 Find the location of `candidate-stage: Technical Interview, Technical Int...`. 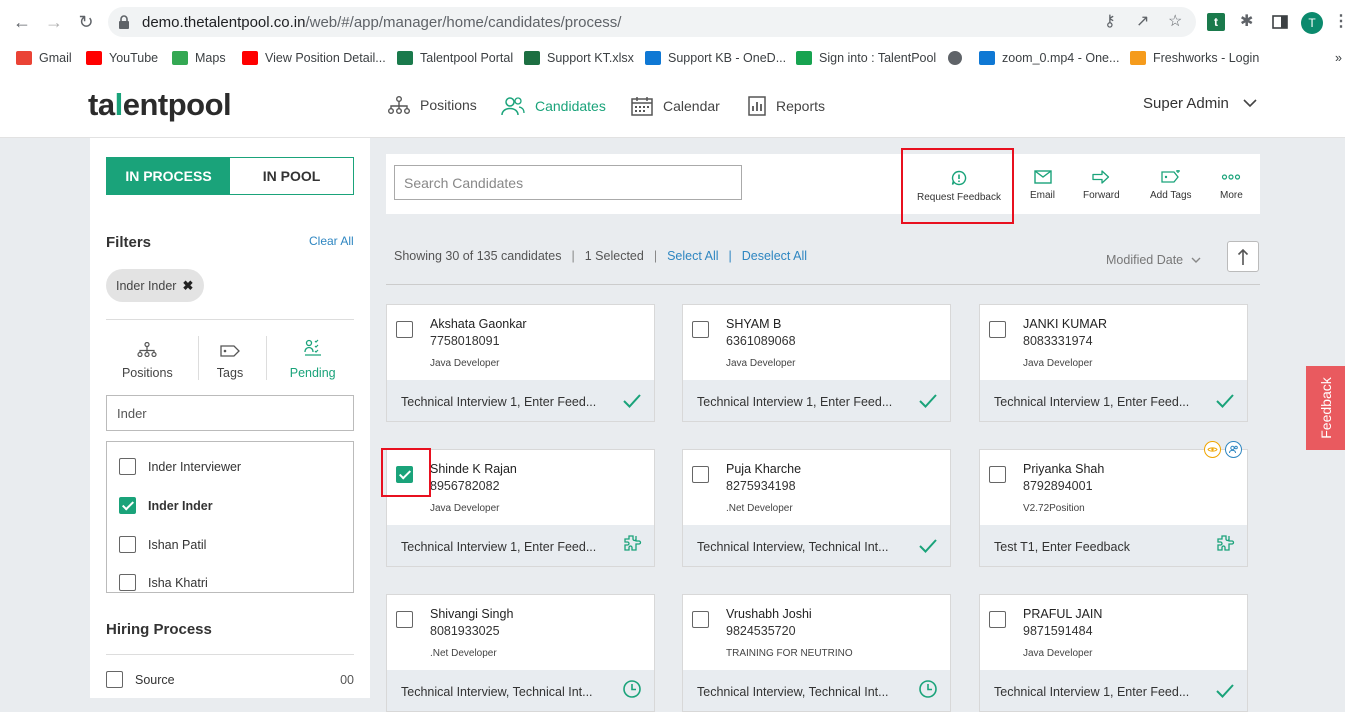

candidate-stage: Technical Interview, Technical Int... is located at coordinates (520, 690).